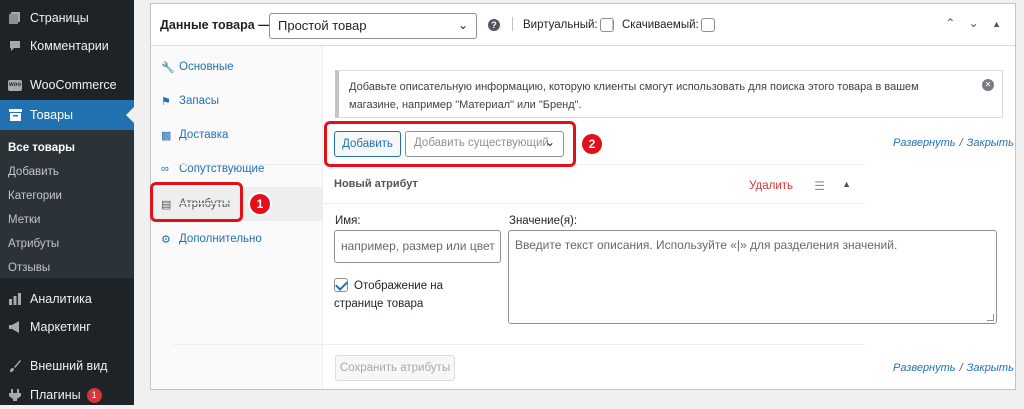  Describe the element at coordinates (29, 268) in the screenshot. I see `submenu-reviews: Отзывы` at that location.